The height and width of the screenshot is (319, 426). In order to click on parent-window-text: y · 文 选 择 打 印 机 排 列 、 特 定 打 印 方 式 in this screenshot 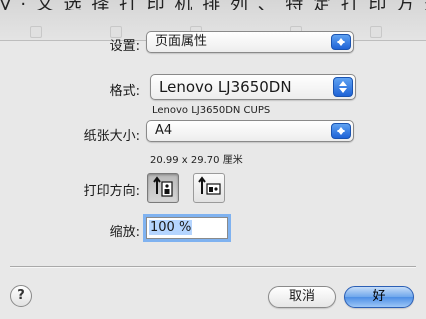, I will do `click(213, 5)`.